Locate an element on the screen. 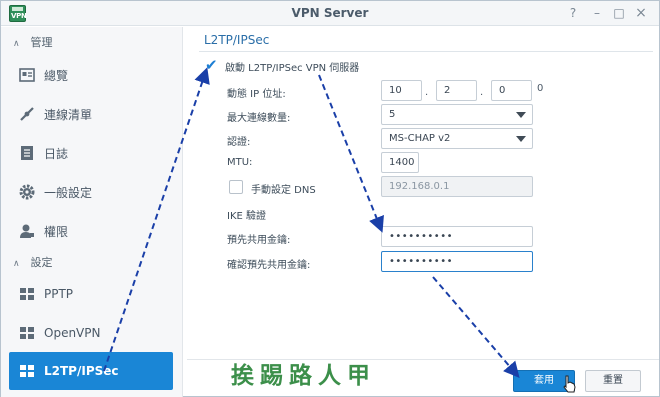  title-bar: VPN VPN Server ? – □ × is located at coordinates (330, 13).